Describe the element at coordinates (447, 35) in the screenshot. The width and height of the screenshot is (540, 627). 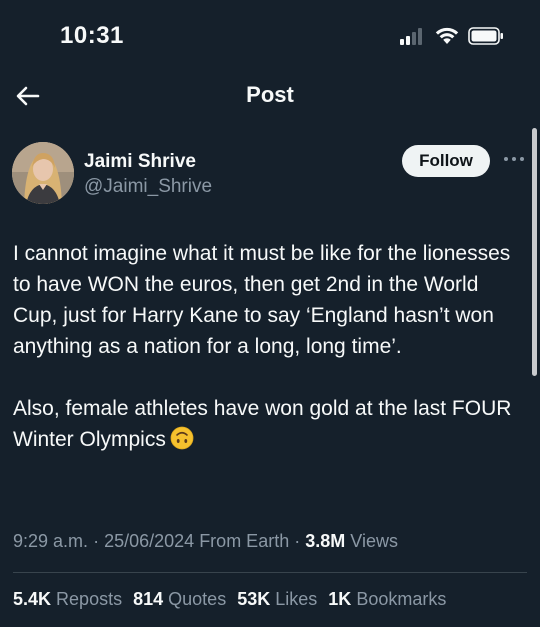
I see `wifi-icon` at that location.